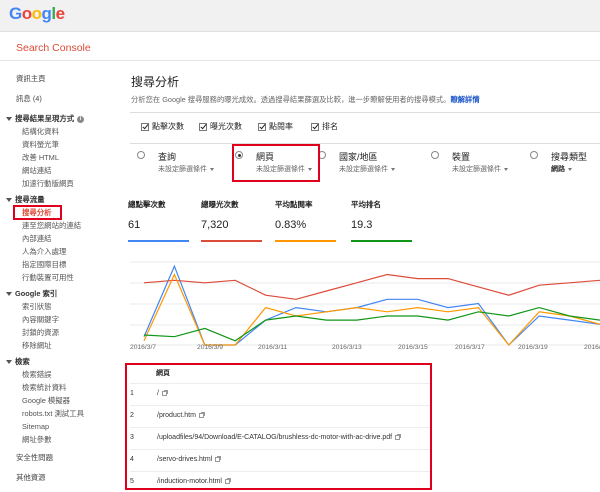  I want to click on sidebar-section-crawl: 檢索, so click(18, 362).